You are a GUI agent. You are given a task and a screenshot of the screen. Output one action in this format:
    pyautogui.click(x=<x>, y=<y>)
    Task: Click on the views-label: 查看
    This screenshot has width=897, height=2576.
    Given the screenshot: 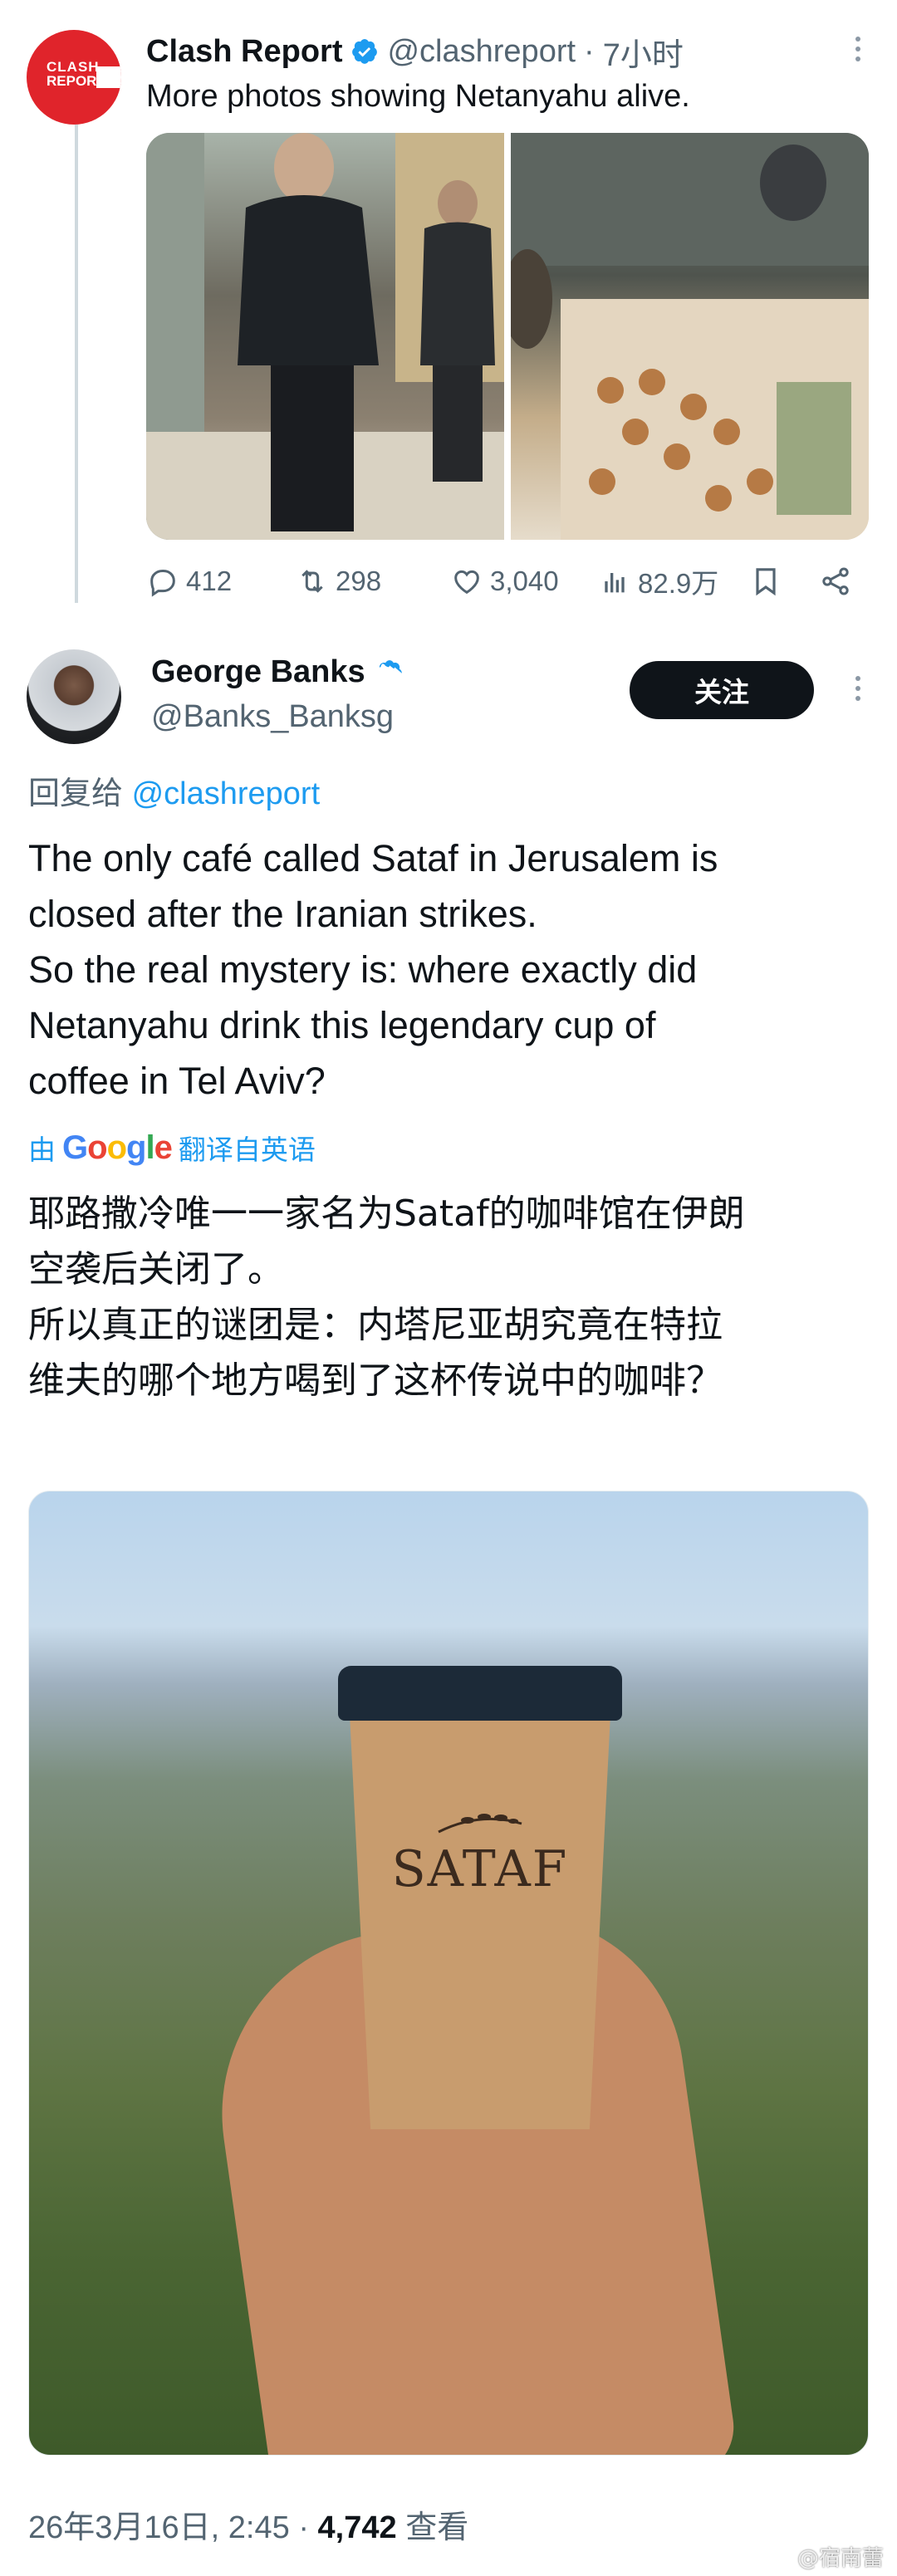 What is the action you would take?
    pyautogui.click(x=437, y=2527)
    